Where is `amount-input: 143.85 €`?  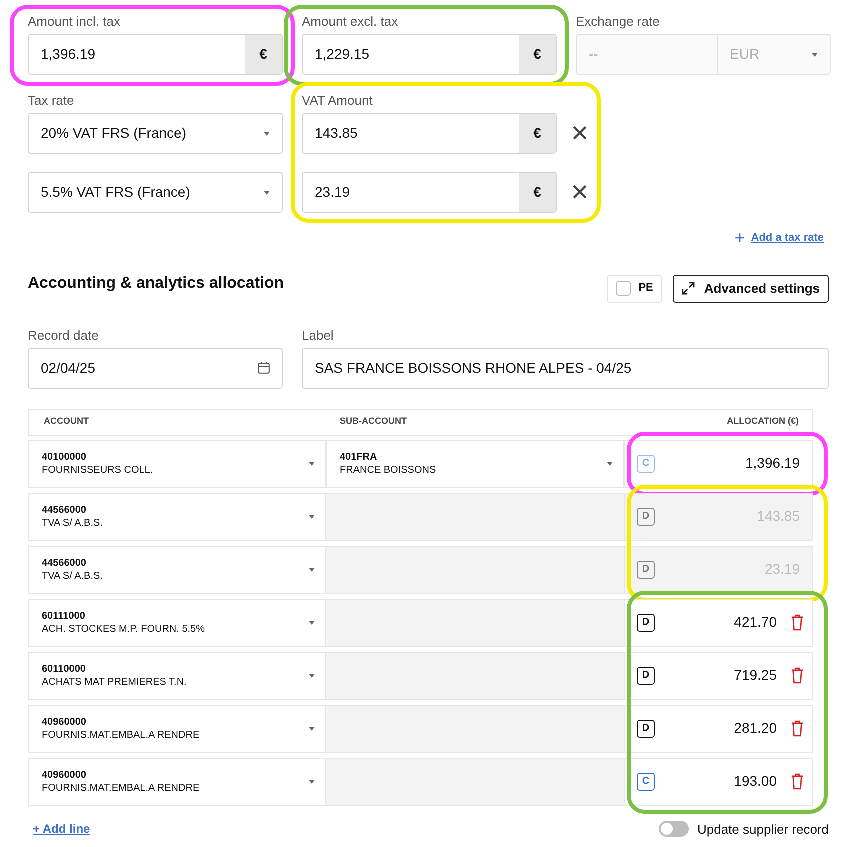
amount-input: 143.85 € is located at coordinates (429, 133).